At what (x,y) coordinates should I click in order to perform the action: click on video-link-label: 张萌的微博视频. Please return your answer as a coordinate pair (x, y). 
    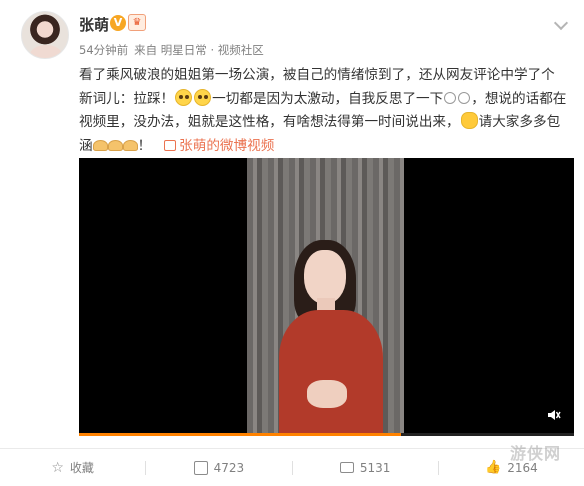
    Looking at the image, I should click on (227, 145).